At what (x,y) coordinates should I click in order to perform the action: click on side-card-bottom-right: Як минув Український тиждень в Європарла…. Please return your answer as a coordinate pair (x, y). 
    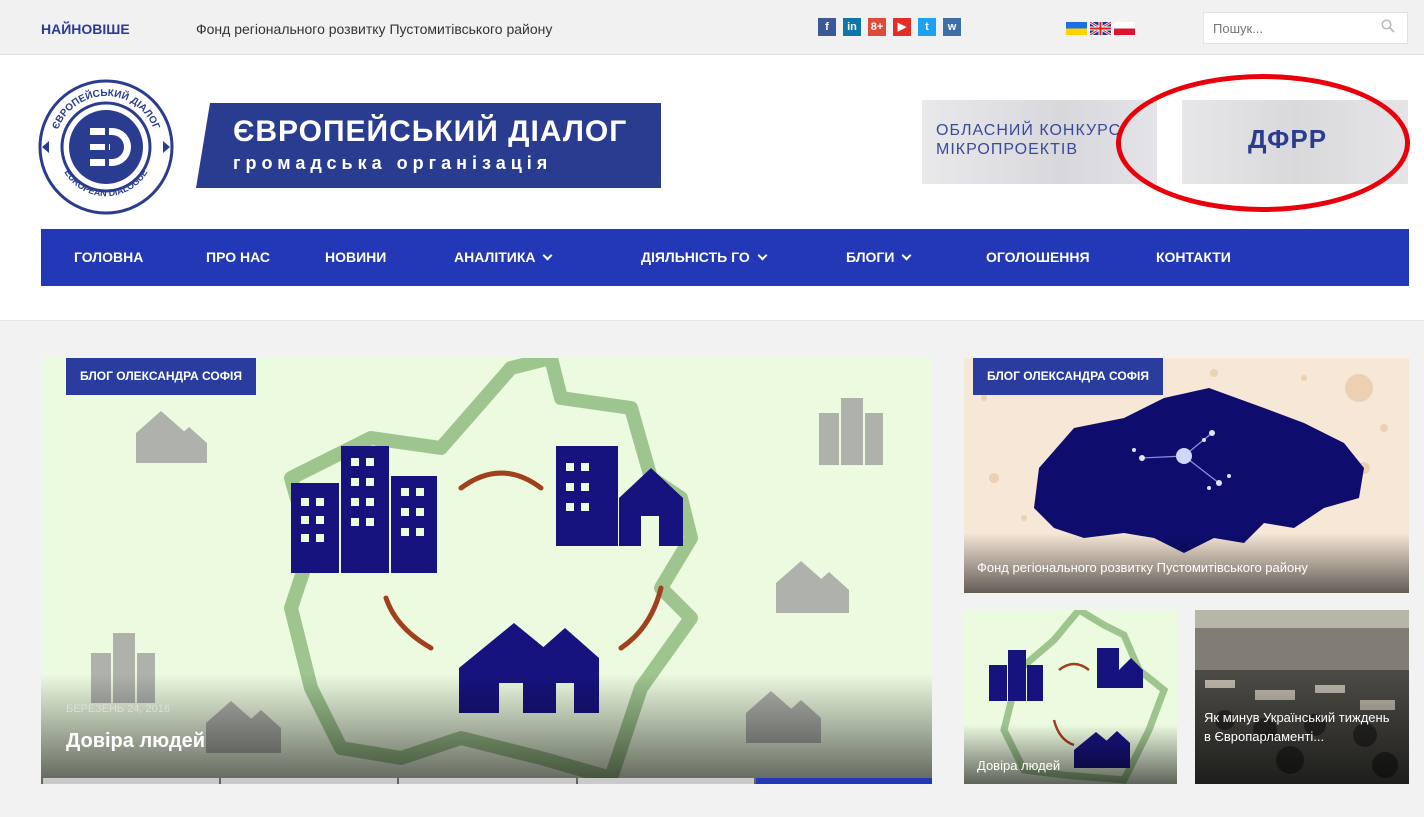
    Looking at the image, I should click on (1302, 697).